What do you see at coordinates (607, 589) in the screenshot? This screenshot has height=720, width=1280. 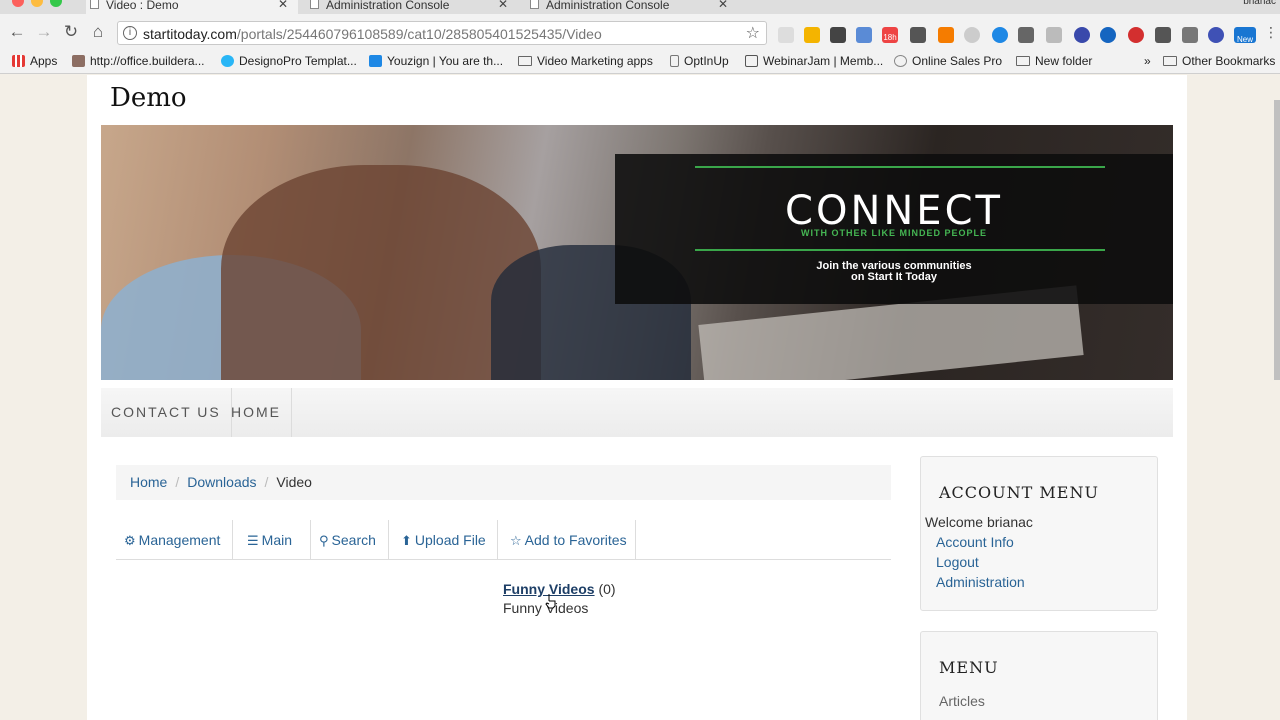 I see `category-count: (0)` at bounding box center [607, 589].